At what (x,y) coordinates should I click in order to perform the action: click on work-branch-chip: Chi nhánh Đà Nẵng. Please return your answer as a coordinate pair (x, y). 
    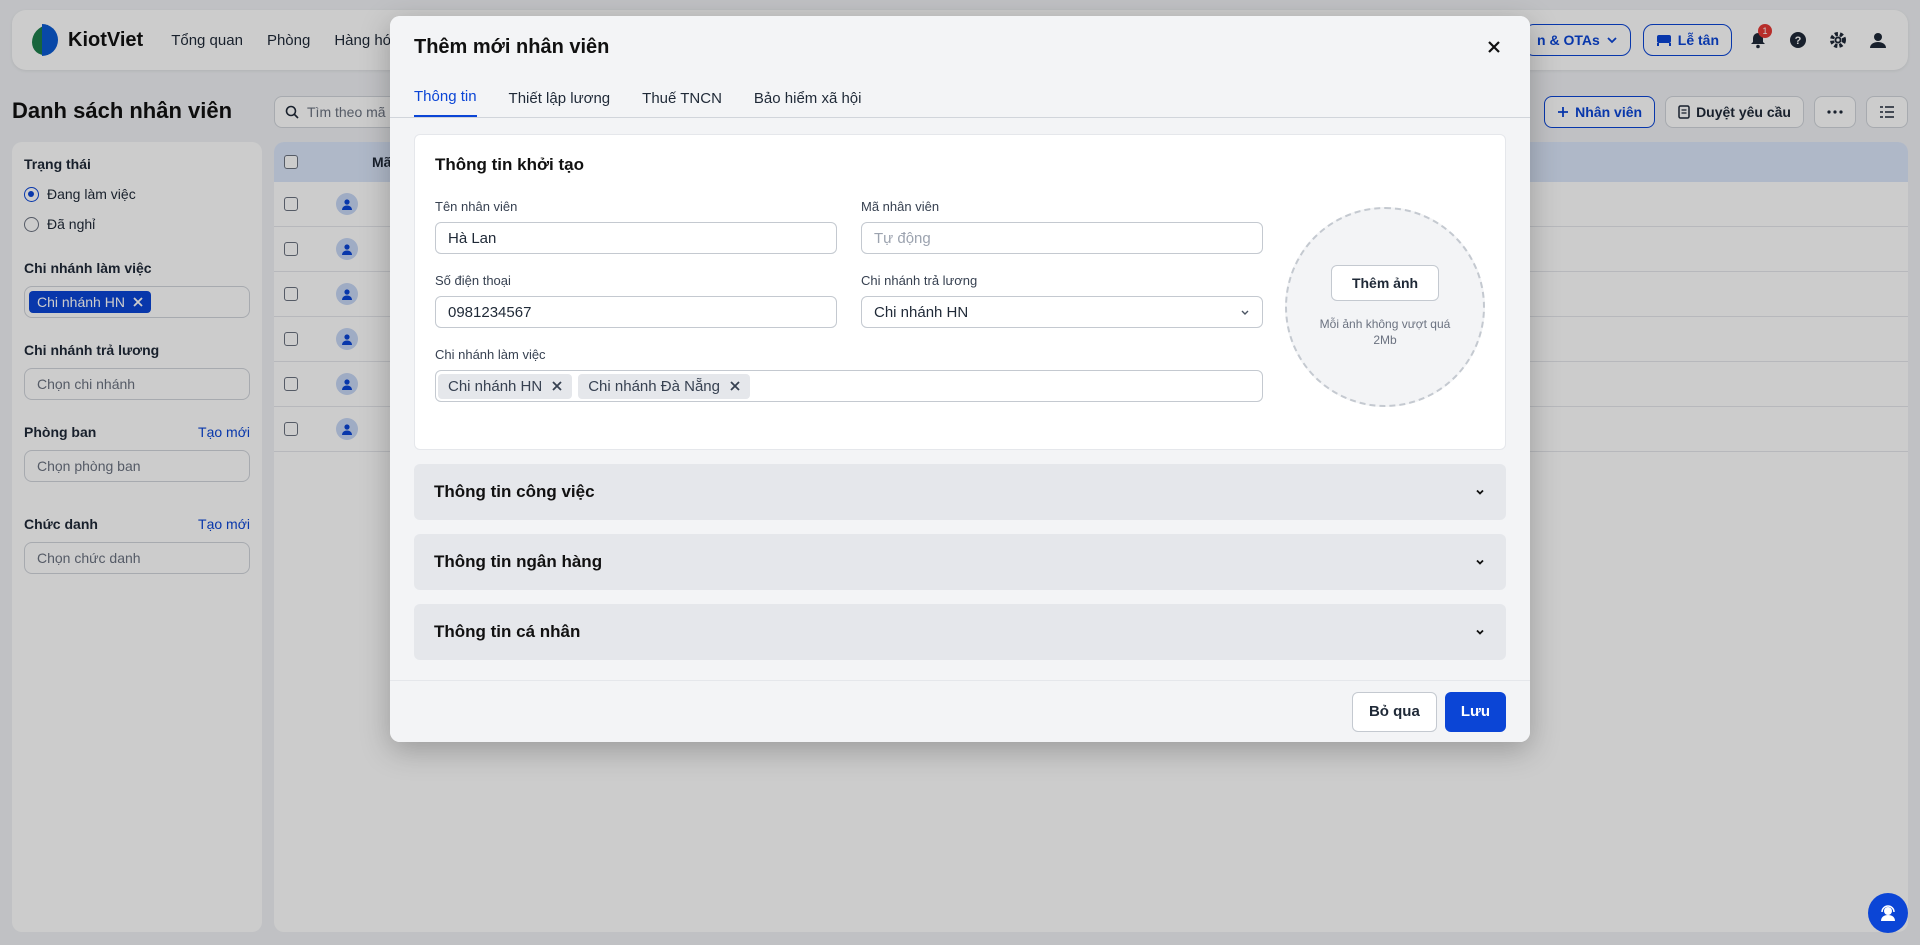
    Looking at the image, I should click on (664, 386).